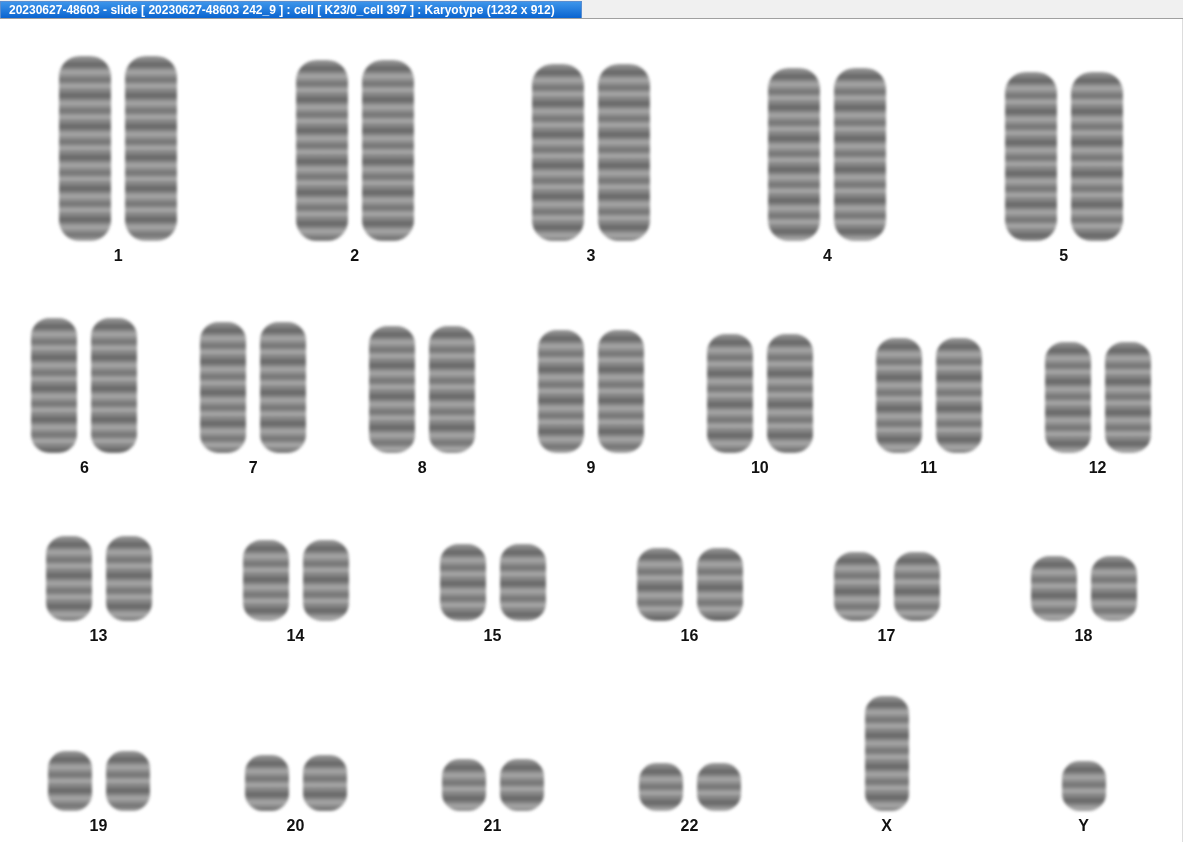 The width and height of the screenshot is (1183, 842). What do you see at coordinates (689, 826) in the screenshot?
I see `chromosome-label: 22` at bounding box center [689, 826].